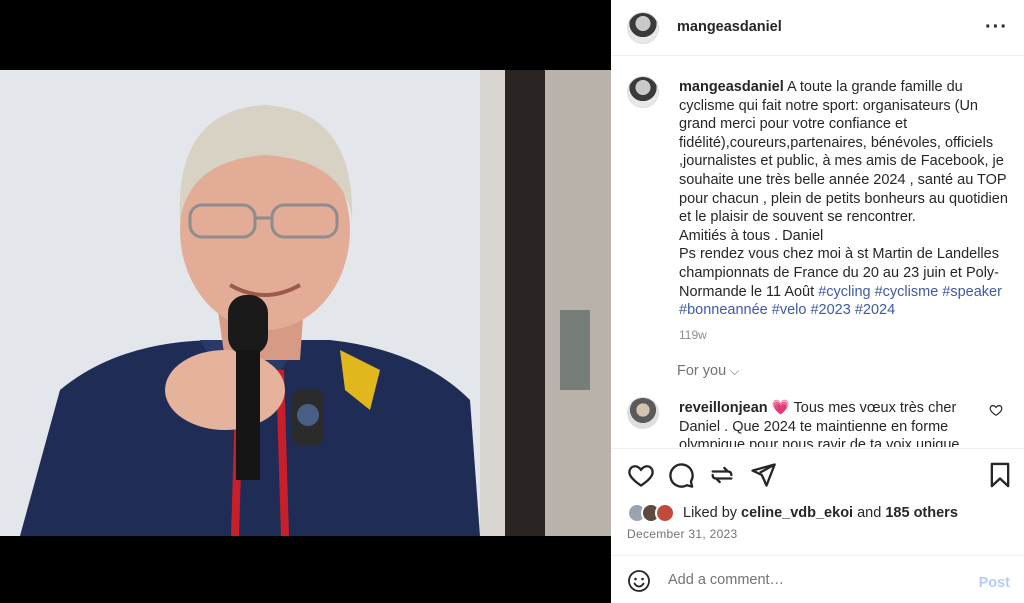 This screenshot has height=603, width=1024. What do you see at coordinates (710, 513) in the screenshot?
I see `likes-prefix: Liked by` at bounding box center [710, 513].